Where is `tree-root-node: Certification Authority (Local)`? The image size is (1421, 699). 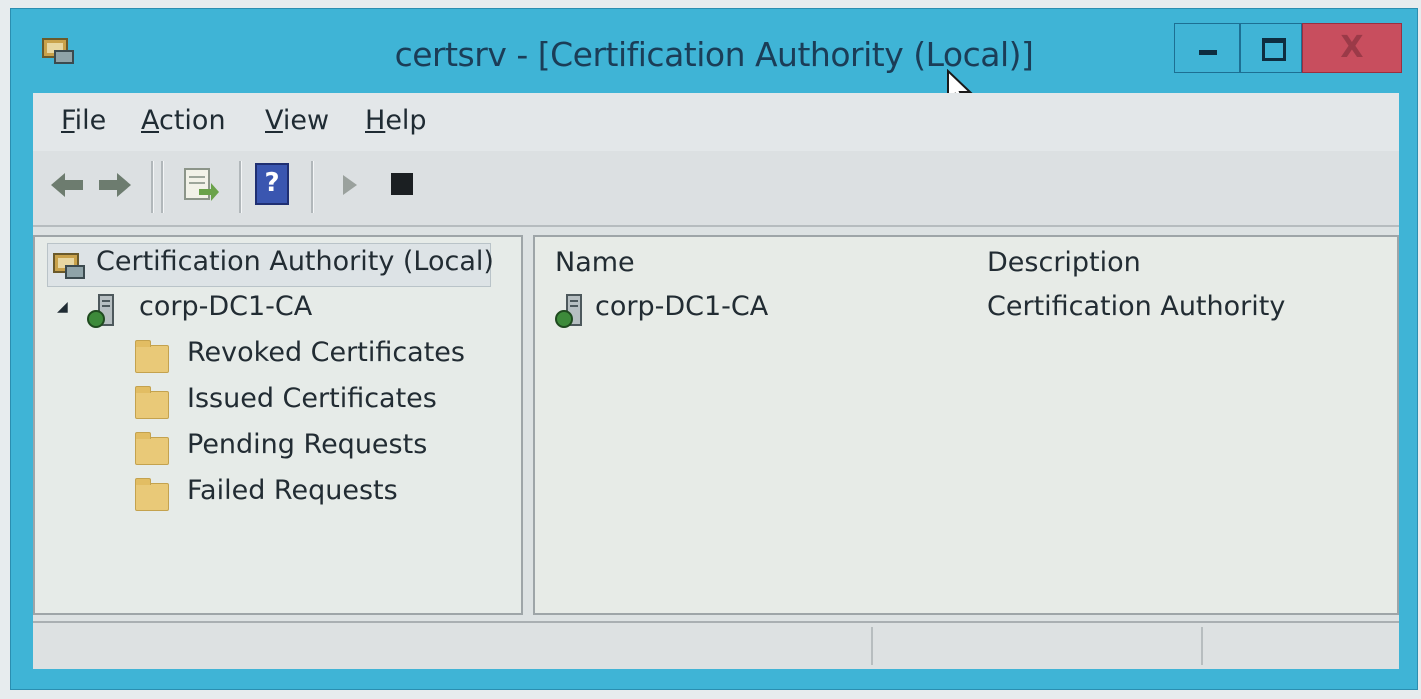 tree-root-node: Certification Authority (Local) is located at coordinates (270, 265).